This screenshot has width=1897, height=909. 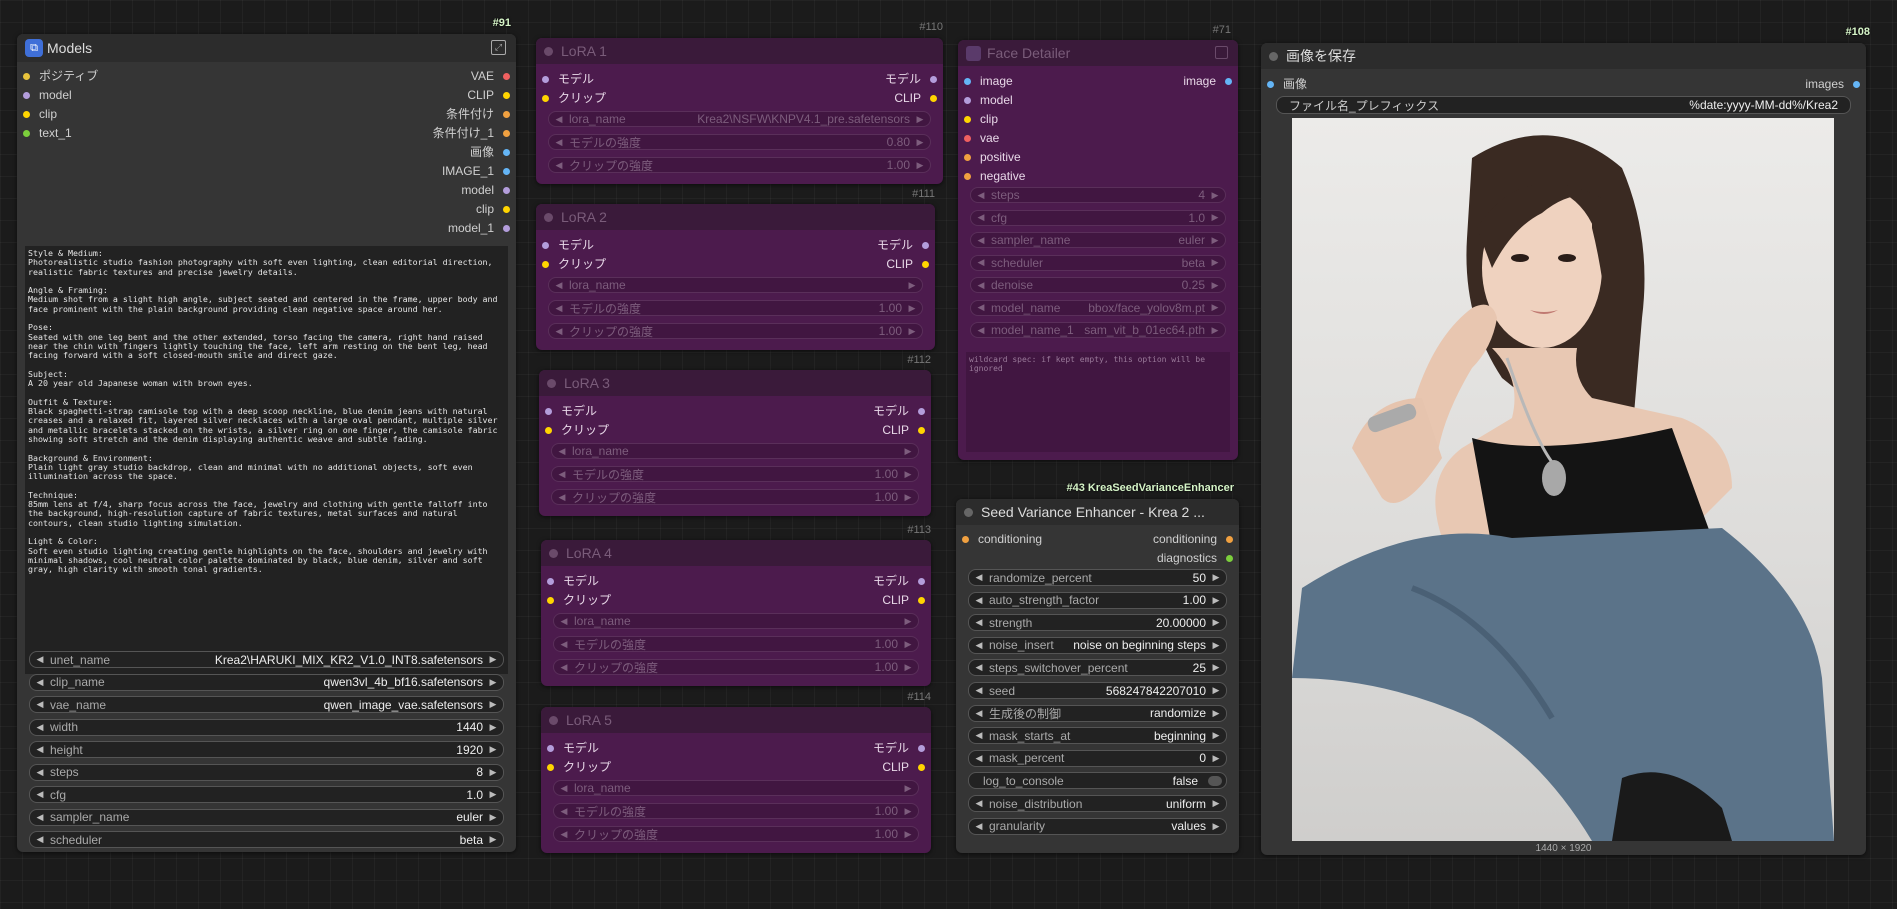 What do you see at coordinates (488, 95) in the screenshot?
I see `output-slot: CLIP` at bounding box center [488, 95].